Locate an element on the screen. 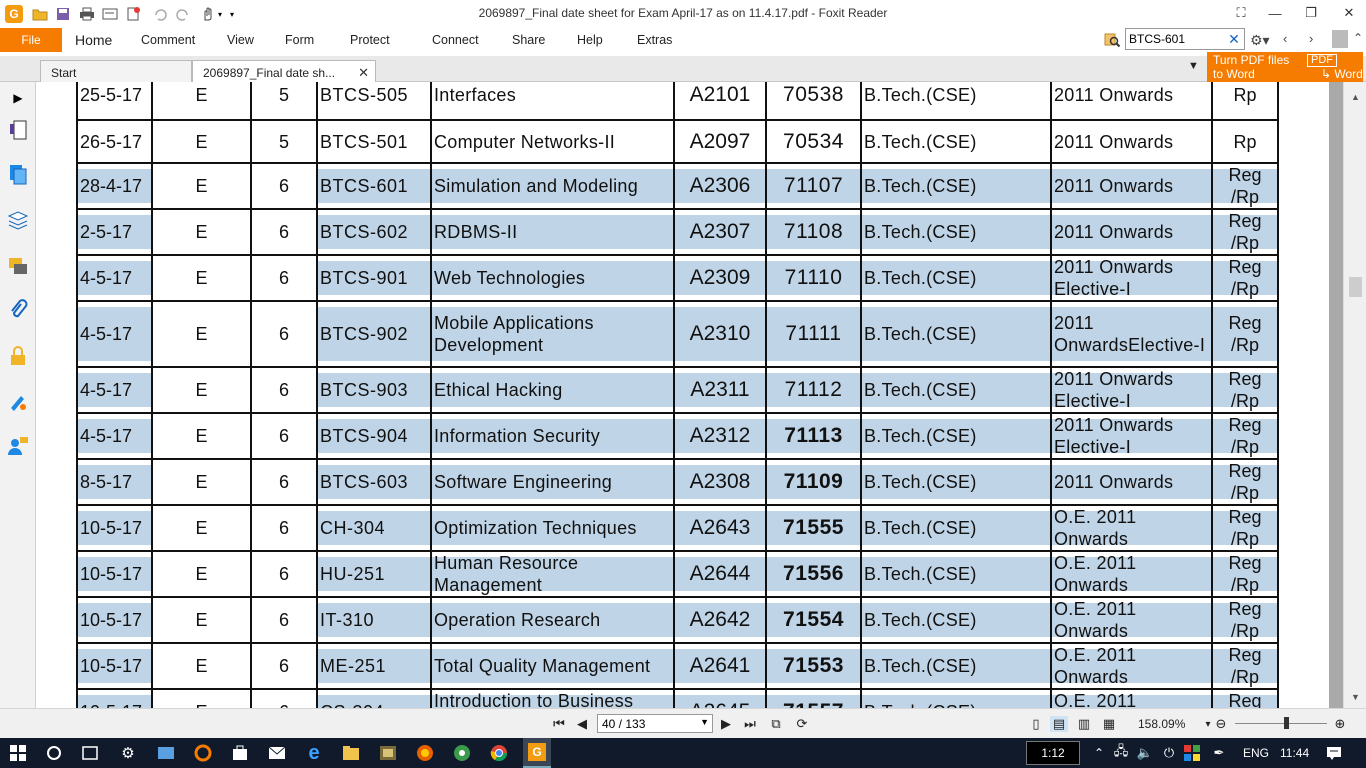 The image size is (1366, 768). foxit-logo-icon: G is located at coordinates (14, 14).